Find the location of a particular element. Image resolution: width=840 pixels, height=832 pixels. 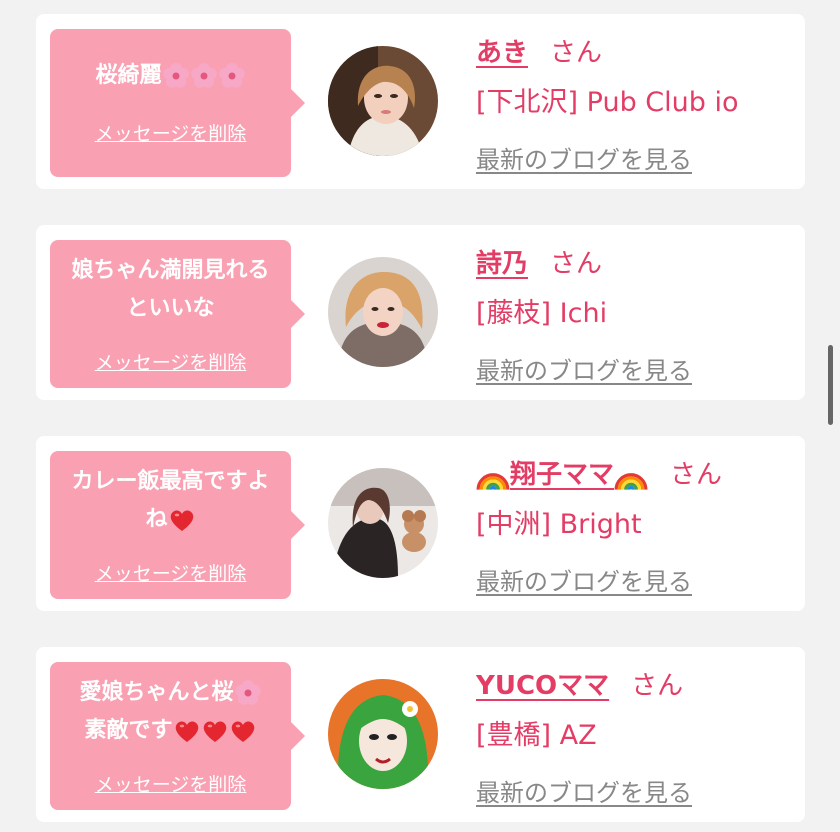

name-row: あき さん is located at coordinates (539, 50).